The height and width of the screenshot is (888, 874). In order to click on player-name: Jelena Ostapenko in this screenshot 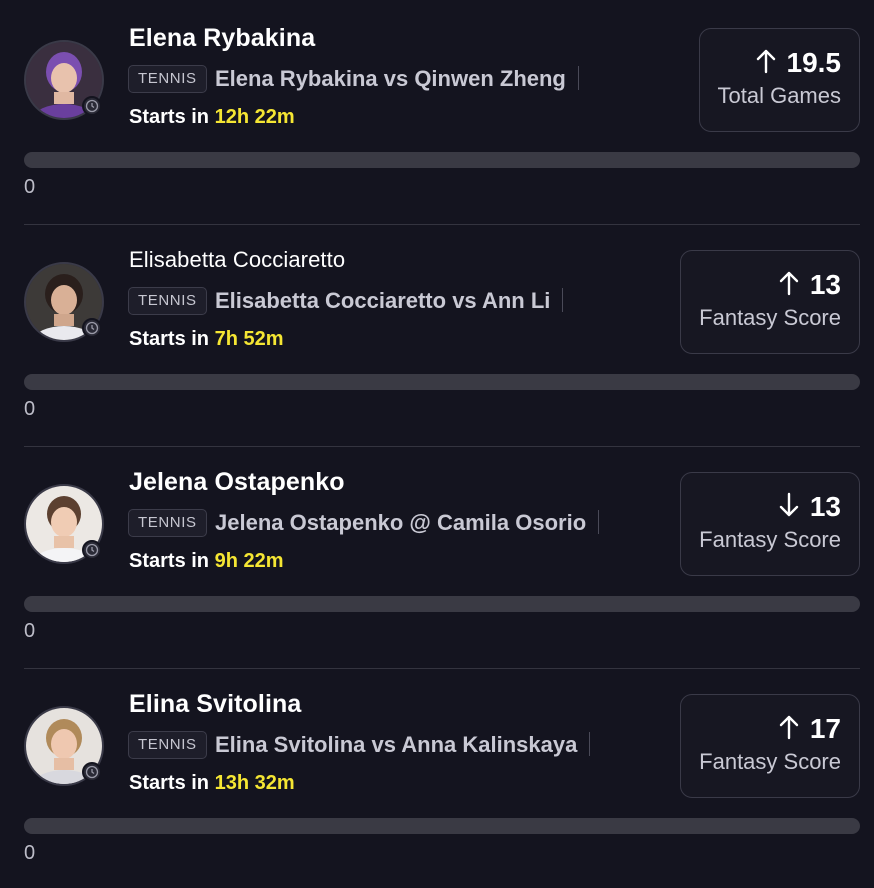, I will do `click(237, 482)`.